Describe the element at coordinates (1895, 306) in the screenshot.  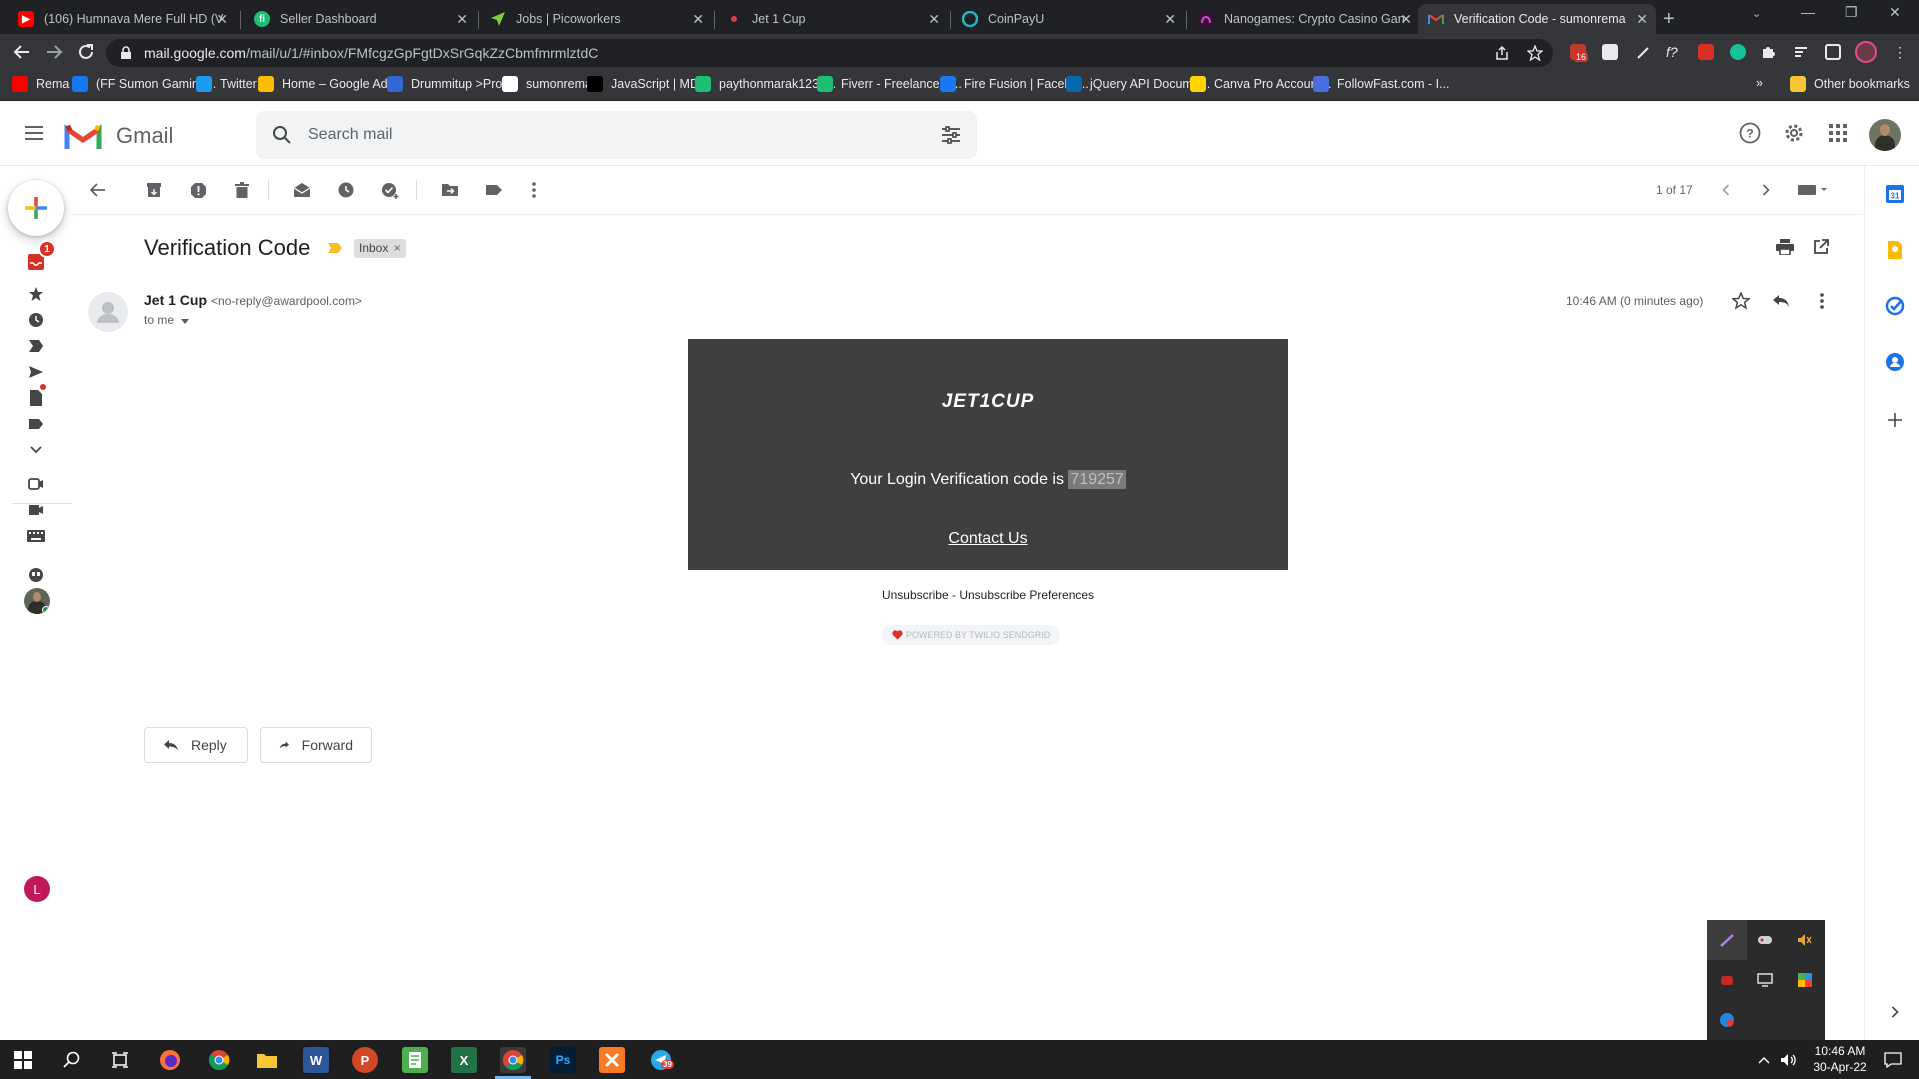
I see `tasks-icon` at that location.